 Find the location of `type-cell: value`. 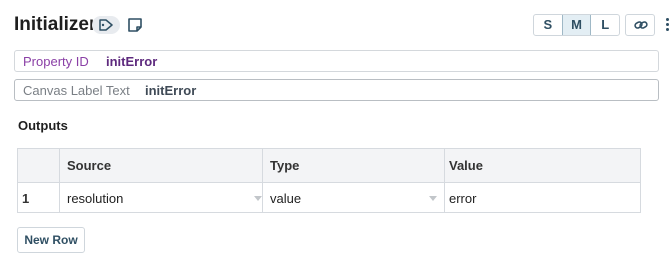

type-cell: value is located at coordinates (285, 198).